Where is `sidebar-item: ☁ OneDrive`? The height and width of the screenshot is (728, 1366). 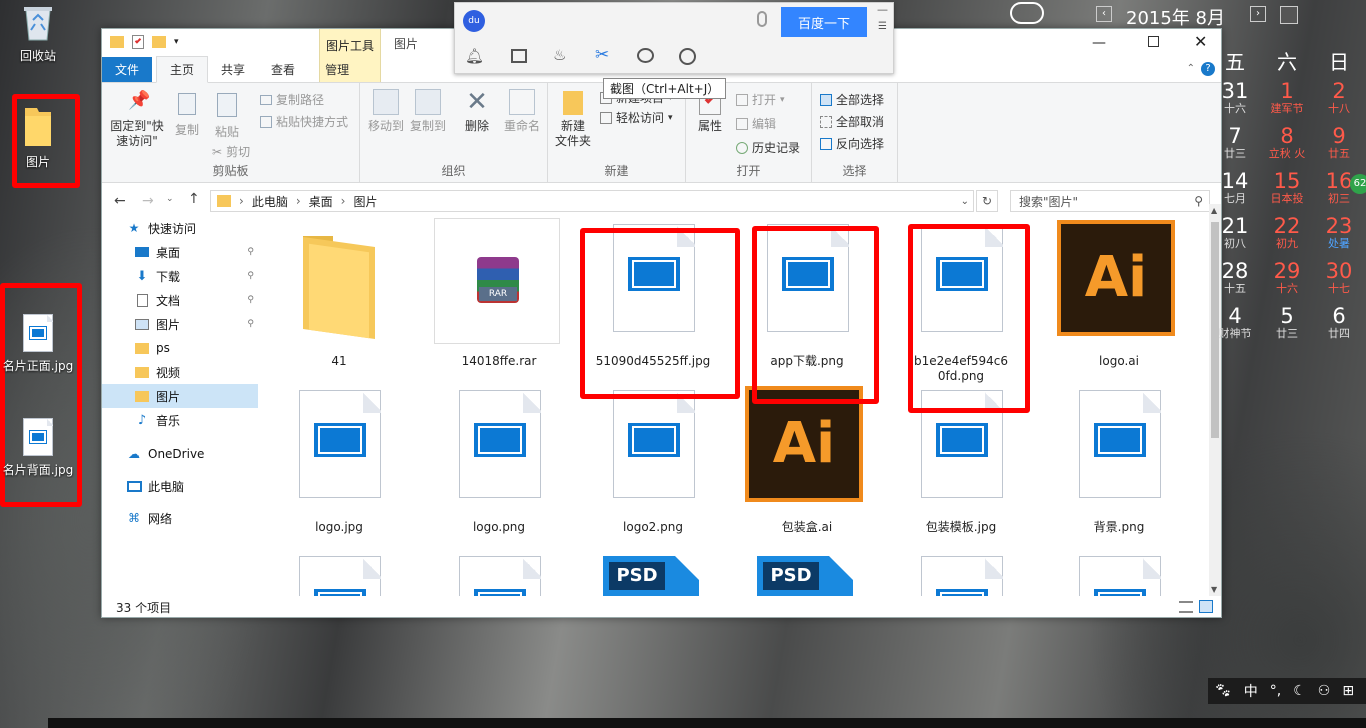
sidebar-item: ☁ OneDrive is located at coordinates (180, 454).